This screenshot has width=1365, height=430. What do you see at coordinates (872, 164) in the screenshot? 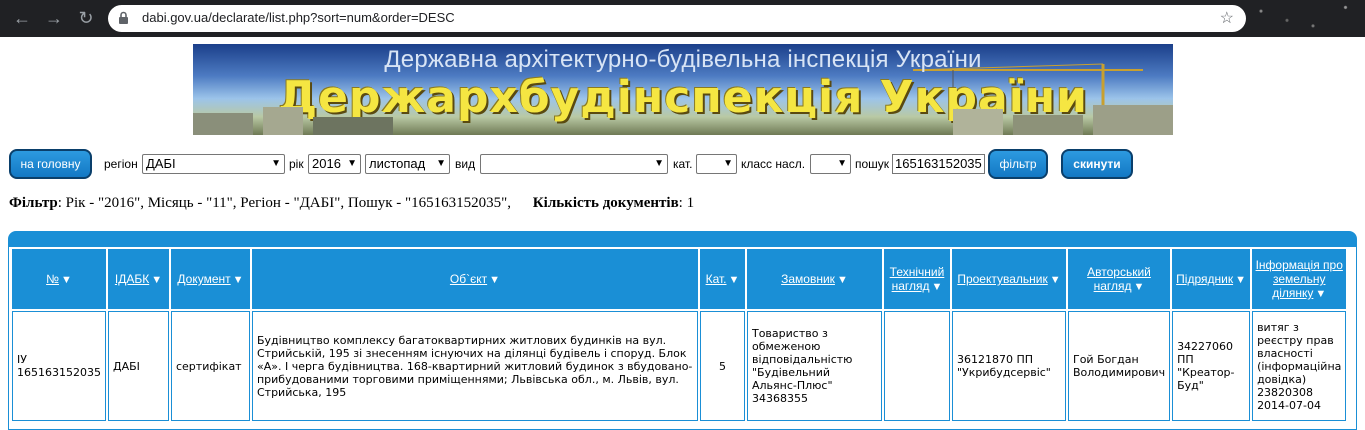
I see `search-label: пошук` at bounding box center [872, 164].